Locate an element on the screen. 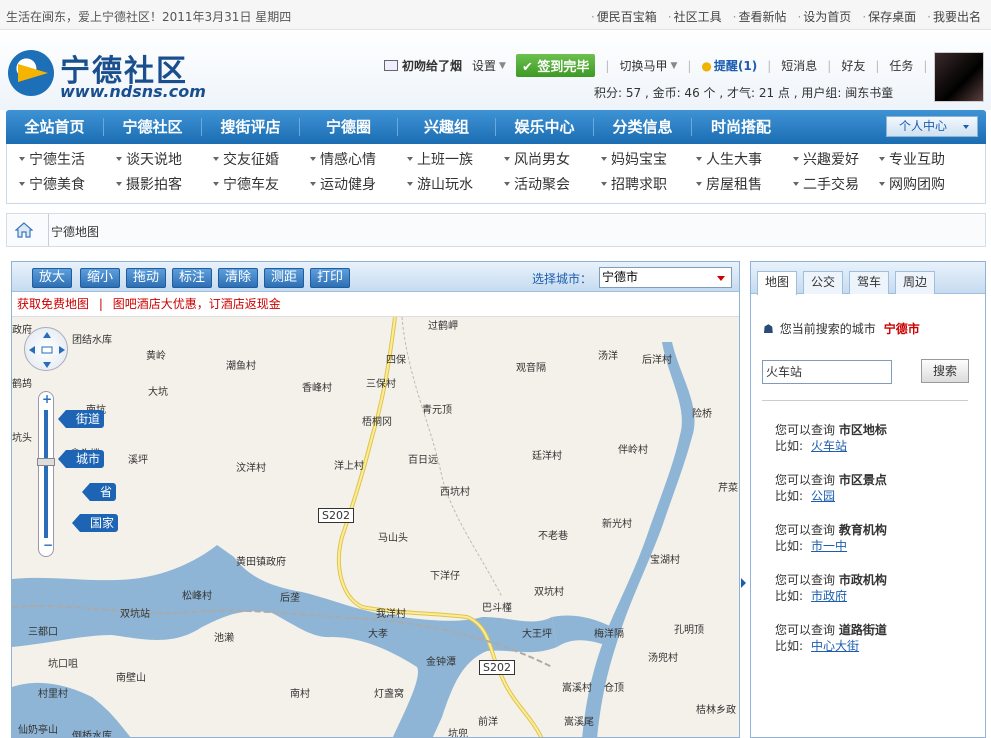 Image resolution: width=991 pixels, height=738 pixels. place-label: 溪坪 is located at coordinates (138, 460).